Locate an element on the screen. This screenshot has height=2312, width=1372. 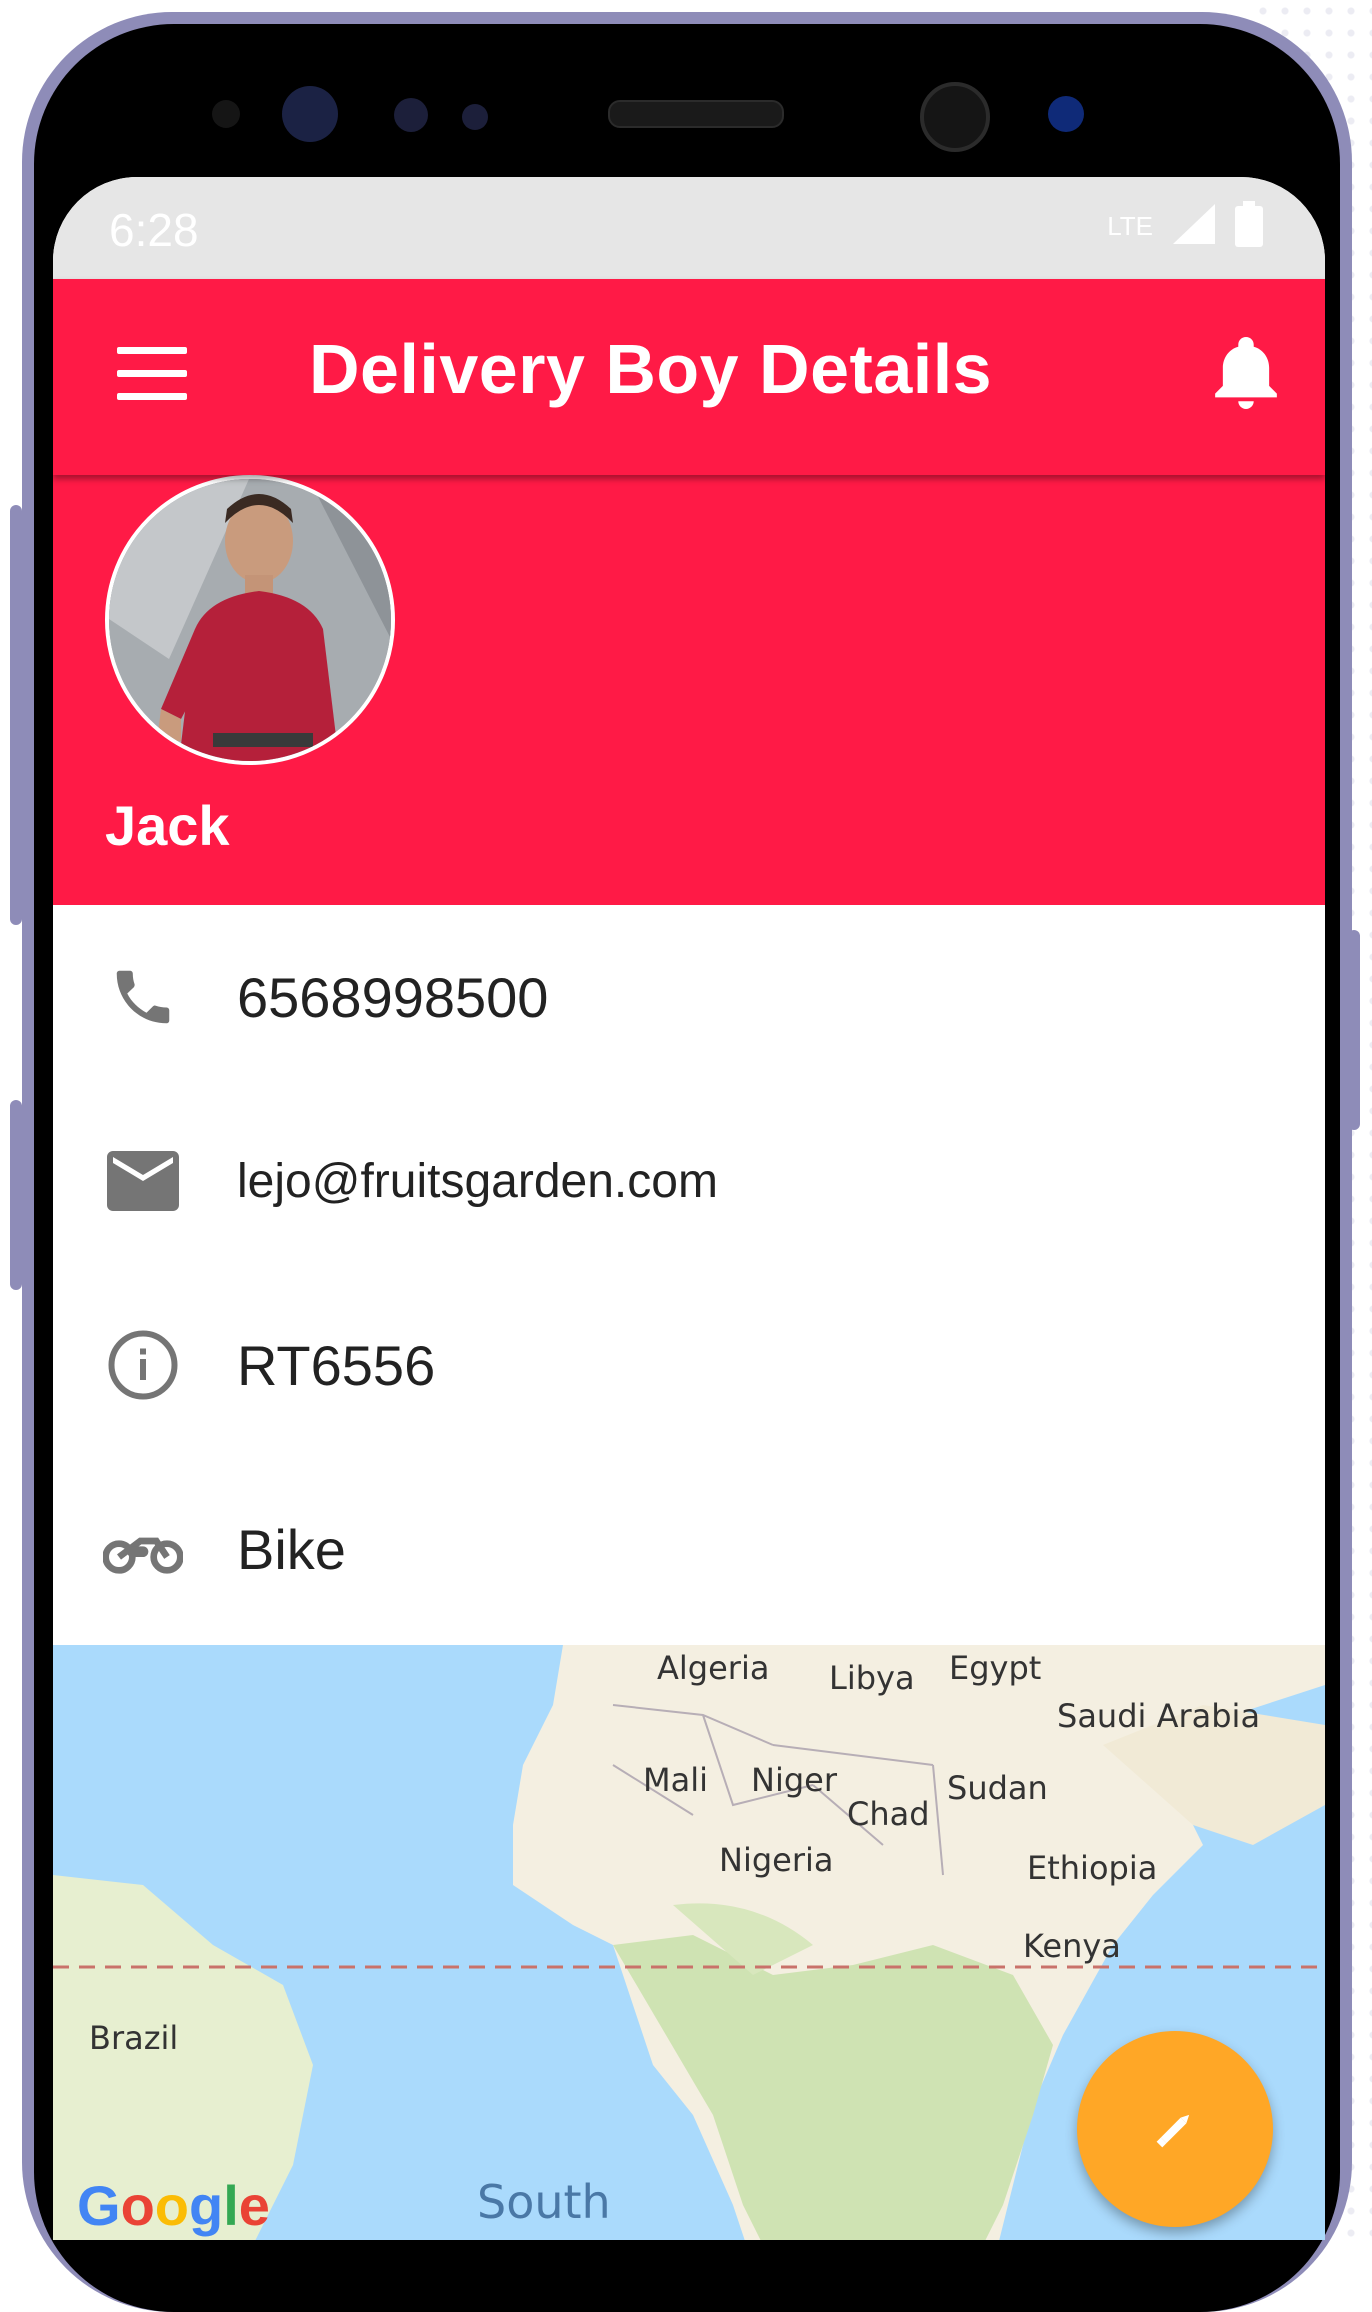
email-row: lejo@fruitsgarden.com is located at coordinates (689, 1181).